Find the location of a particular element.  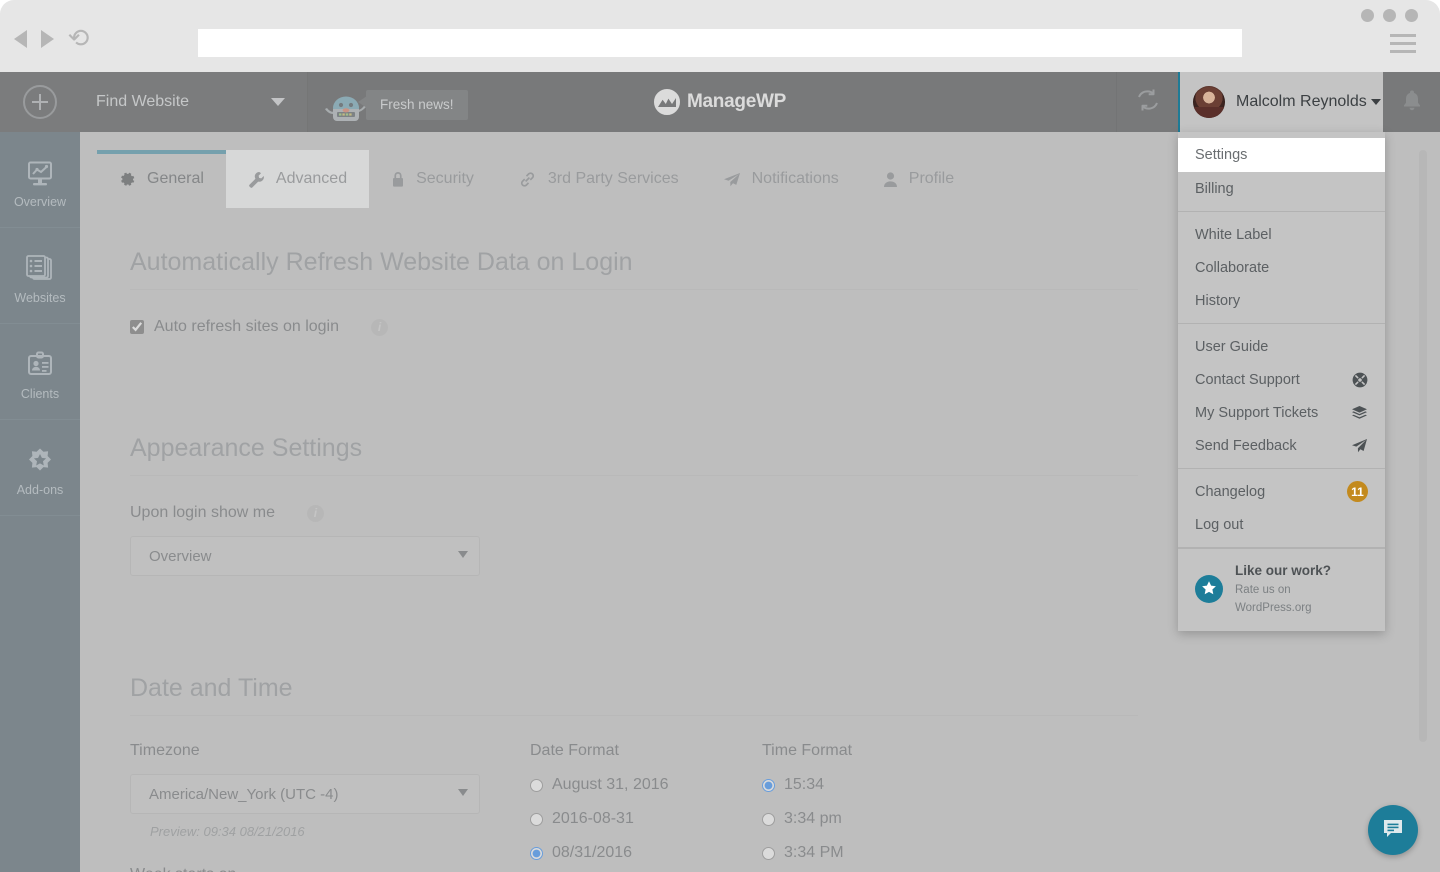

tab-security: Security is located at coordinates (432, 179).